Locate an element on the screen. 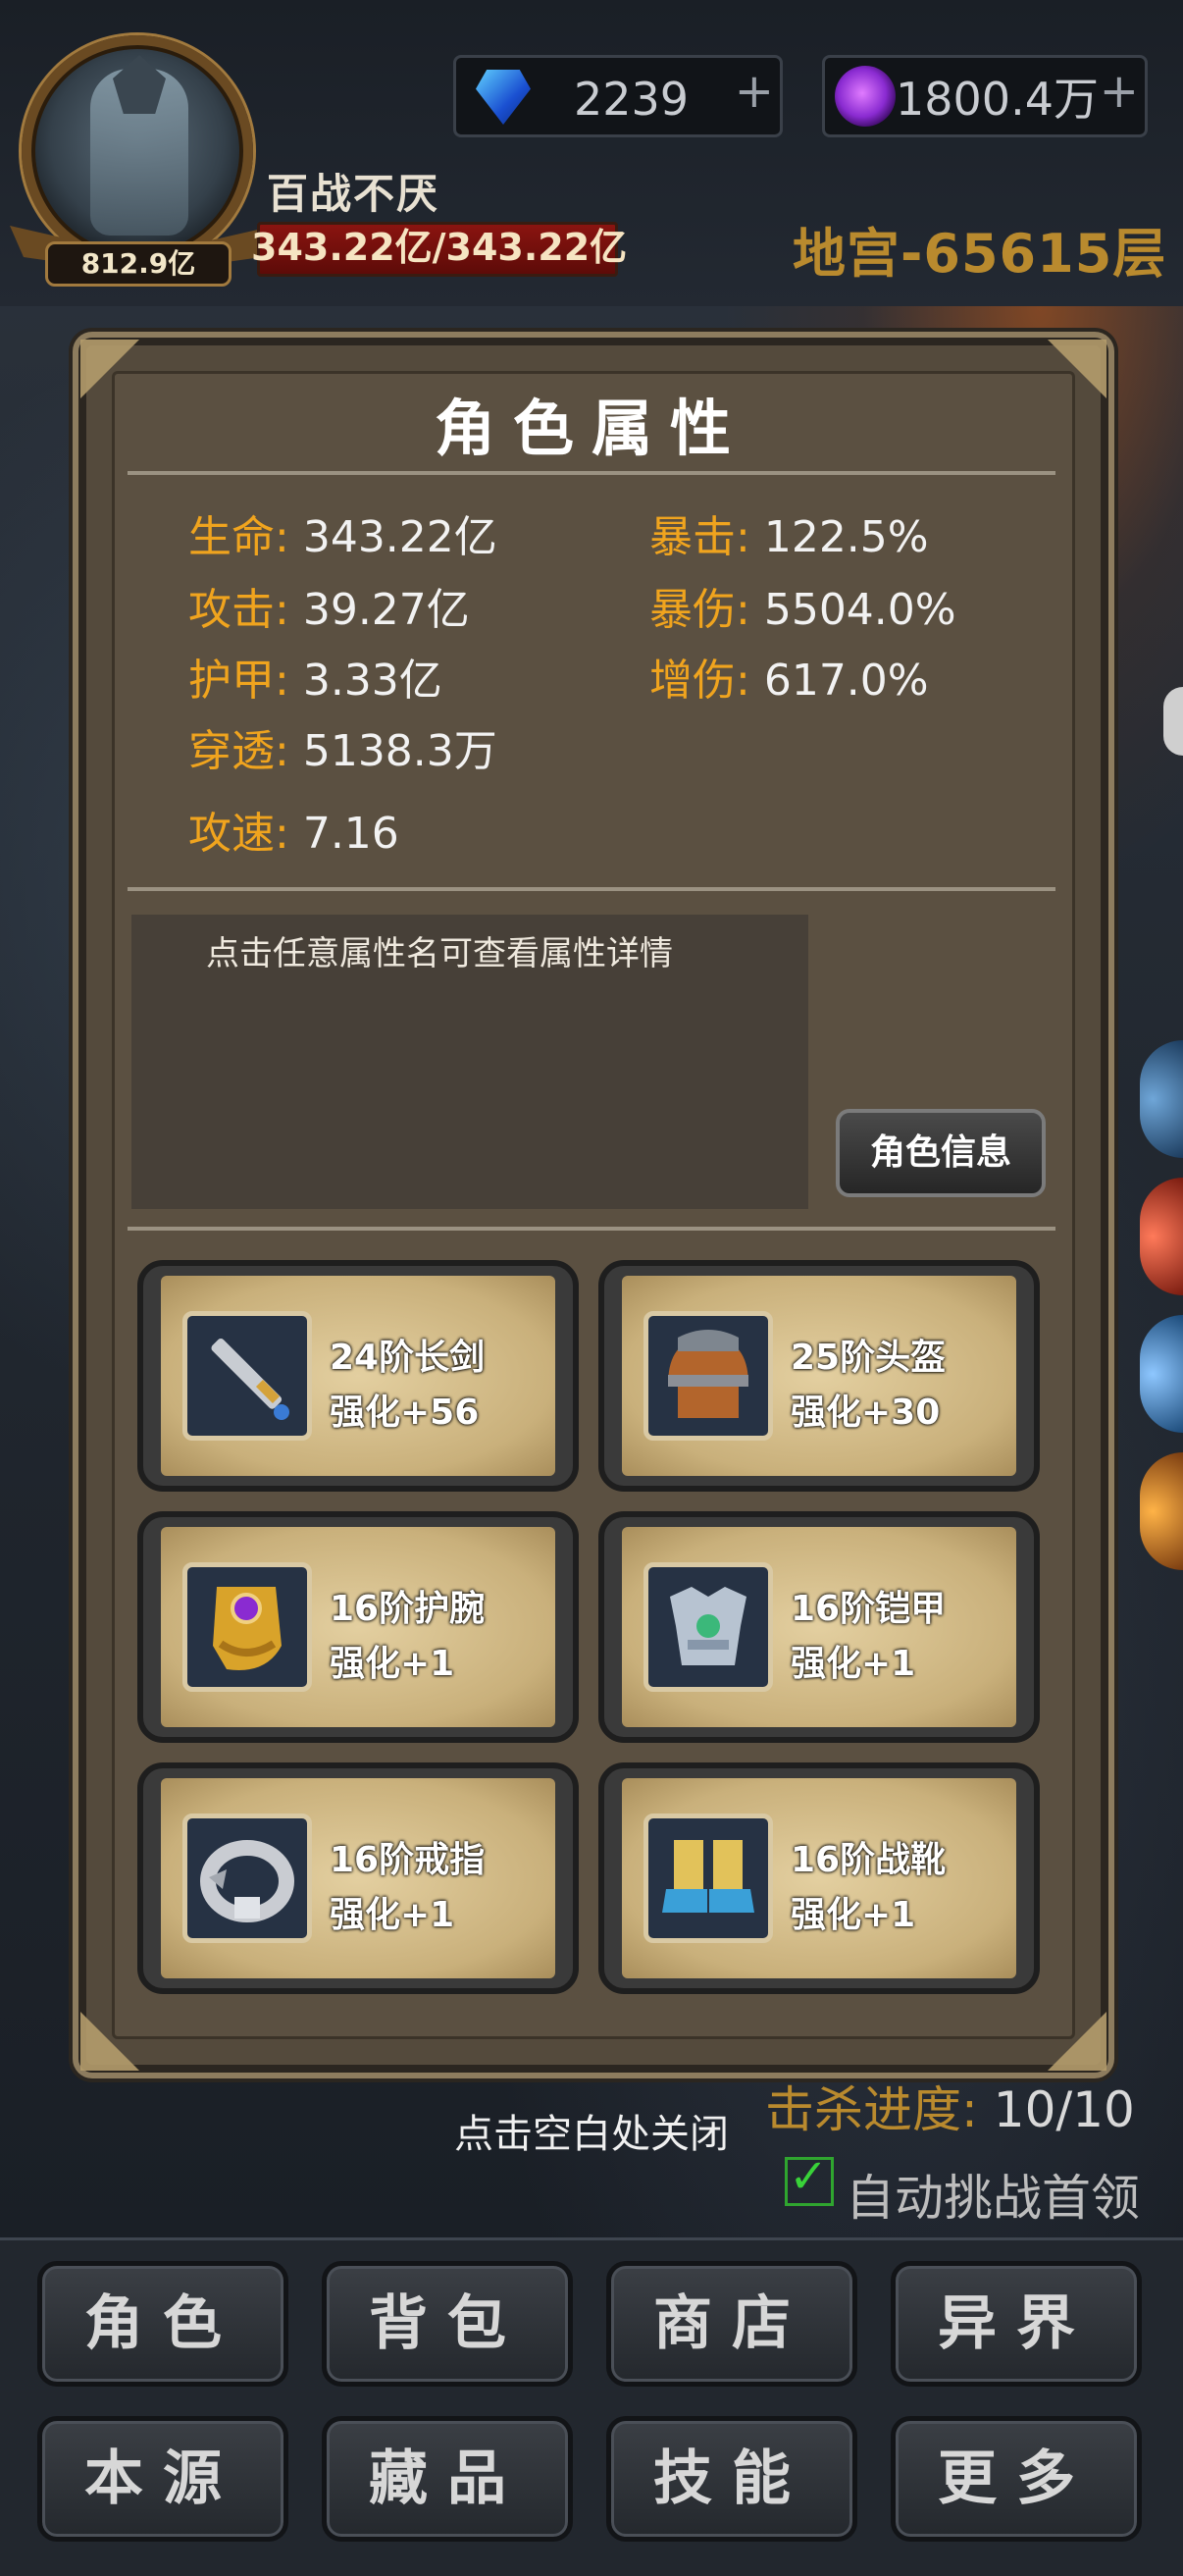 The width and height of the screenshot is (1183, 2576). stat-hp: 生命: 343.22亿 is located at coordinates (343, 537).